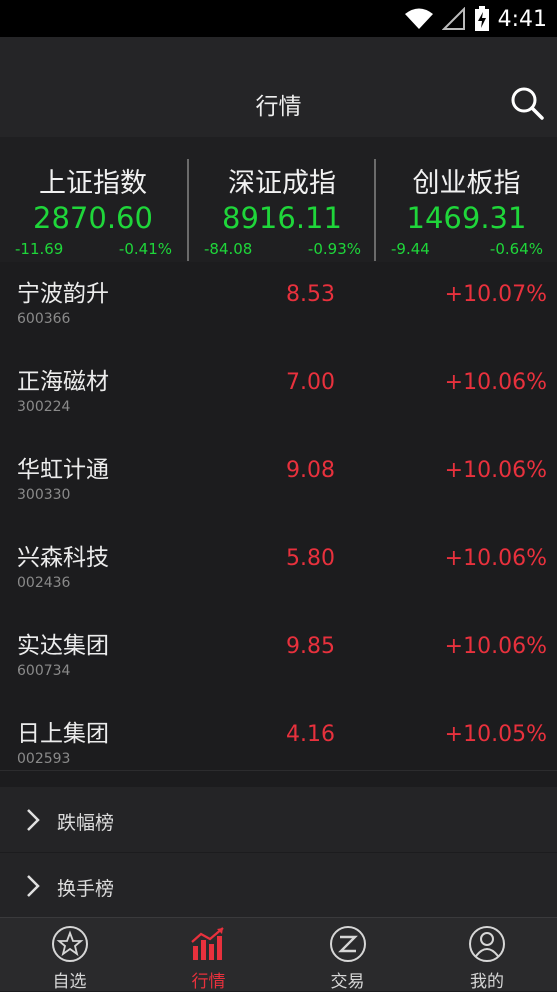 The width and height of the screenshot is (557, 992). Describe the element at coordinates (44, 759) in the screenshot. I see `stock-code: 002593` at that location.